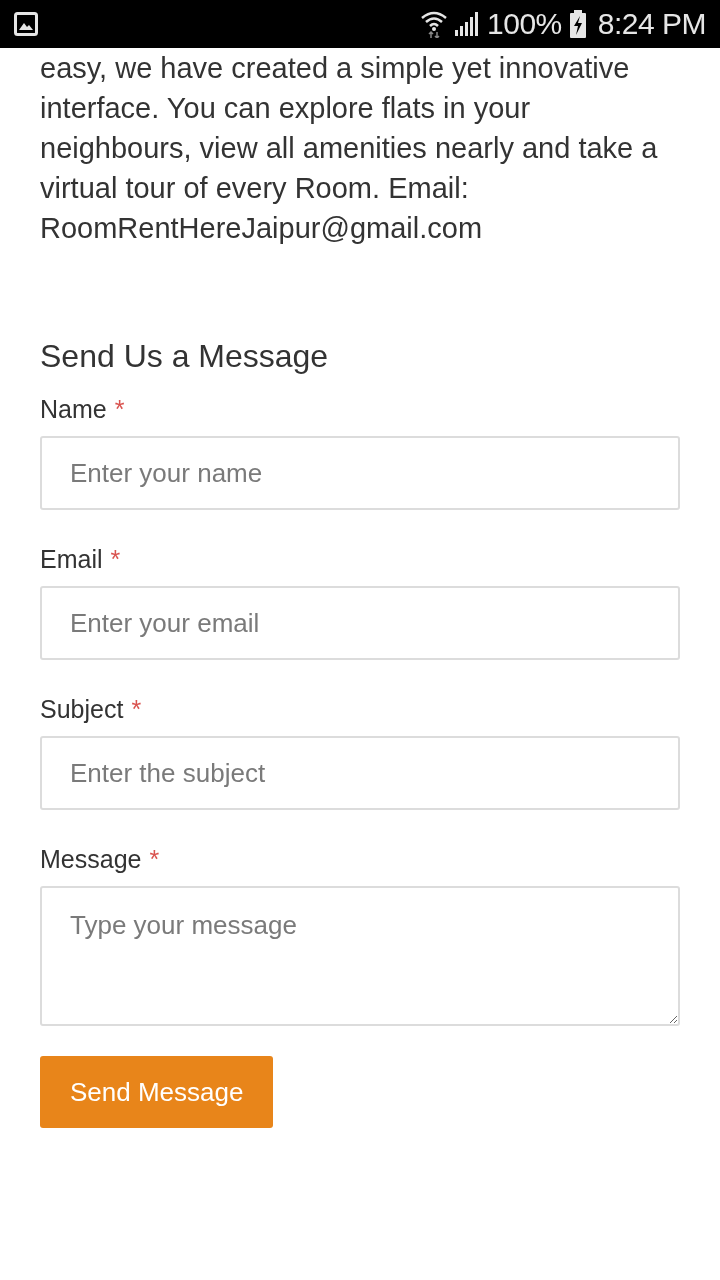  Describe the element at coordinates (73, 409) in the screenshot. I see `field-label: Name` at that location.